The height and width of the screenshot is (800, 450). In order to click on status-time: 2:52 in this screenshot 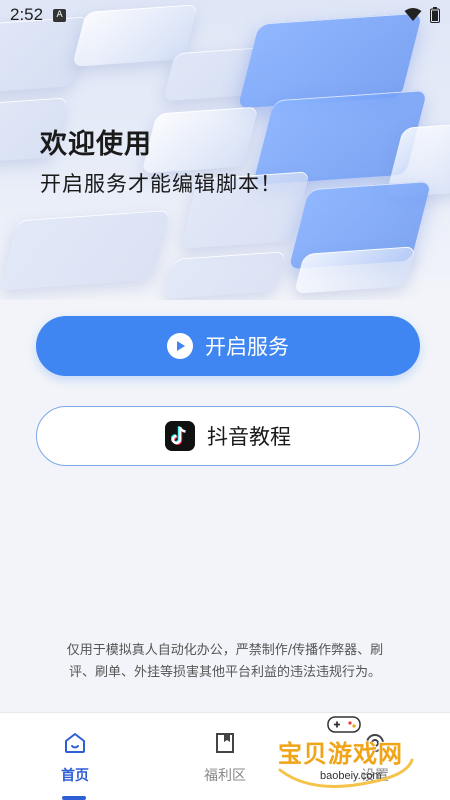, I will do `click(27, 14)`.